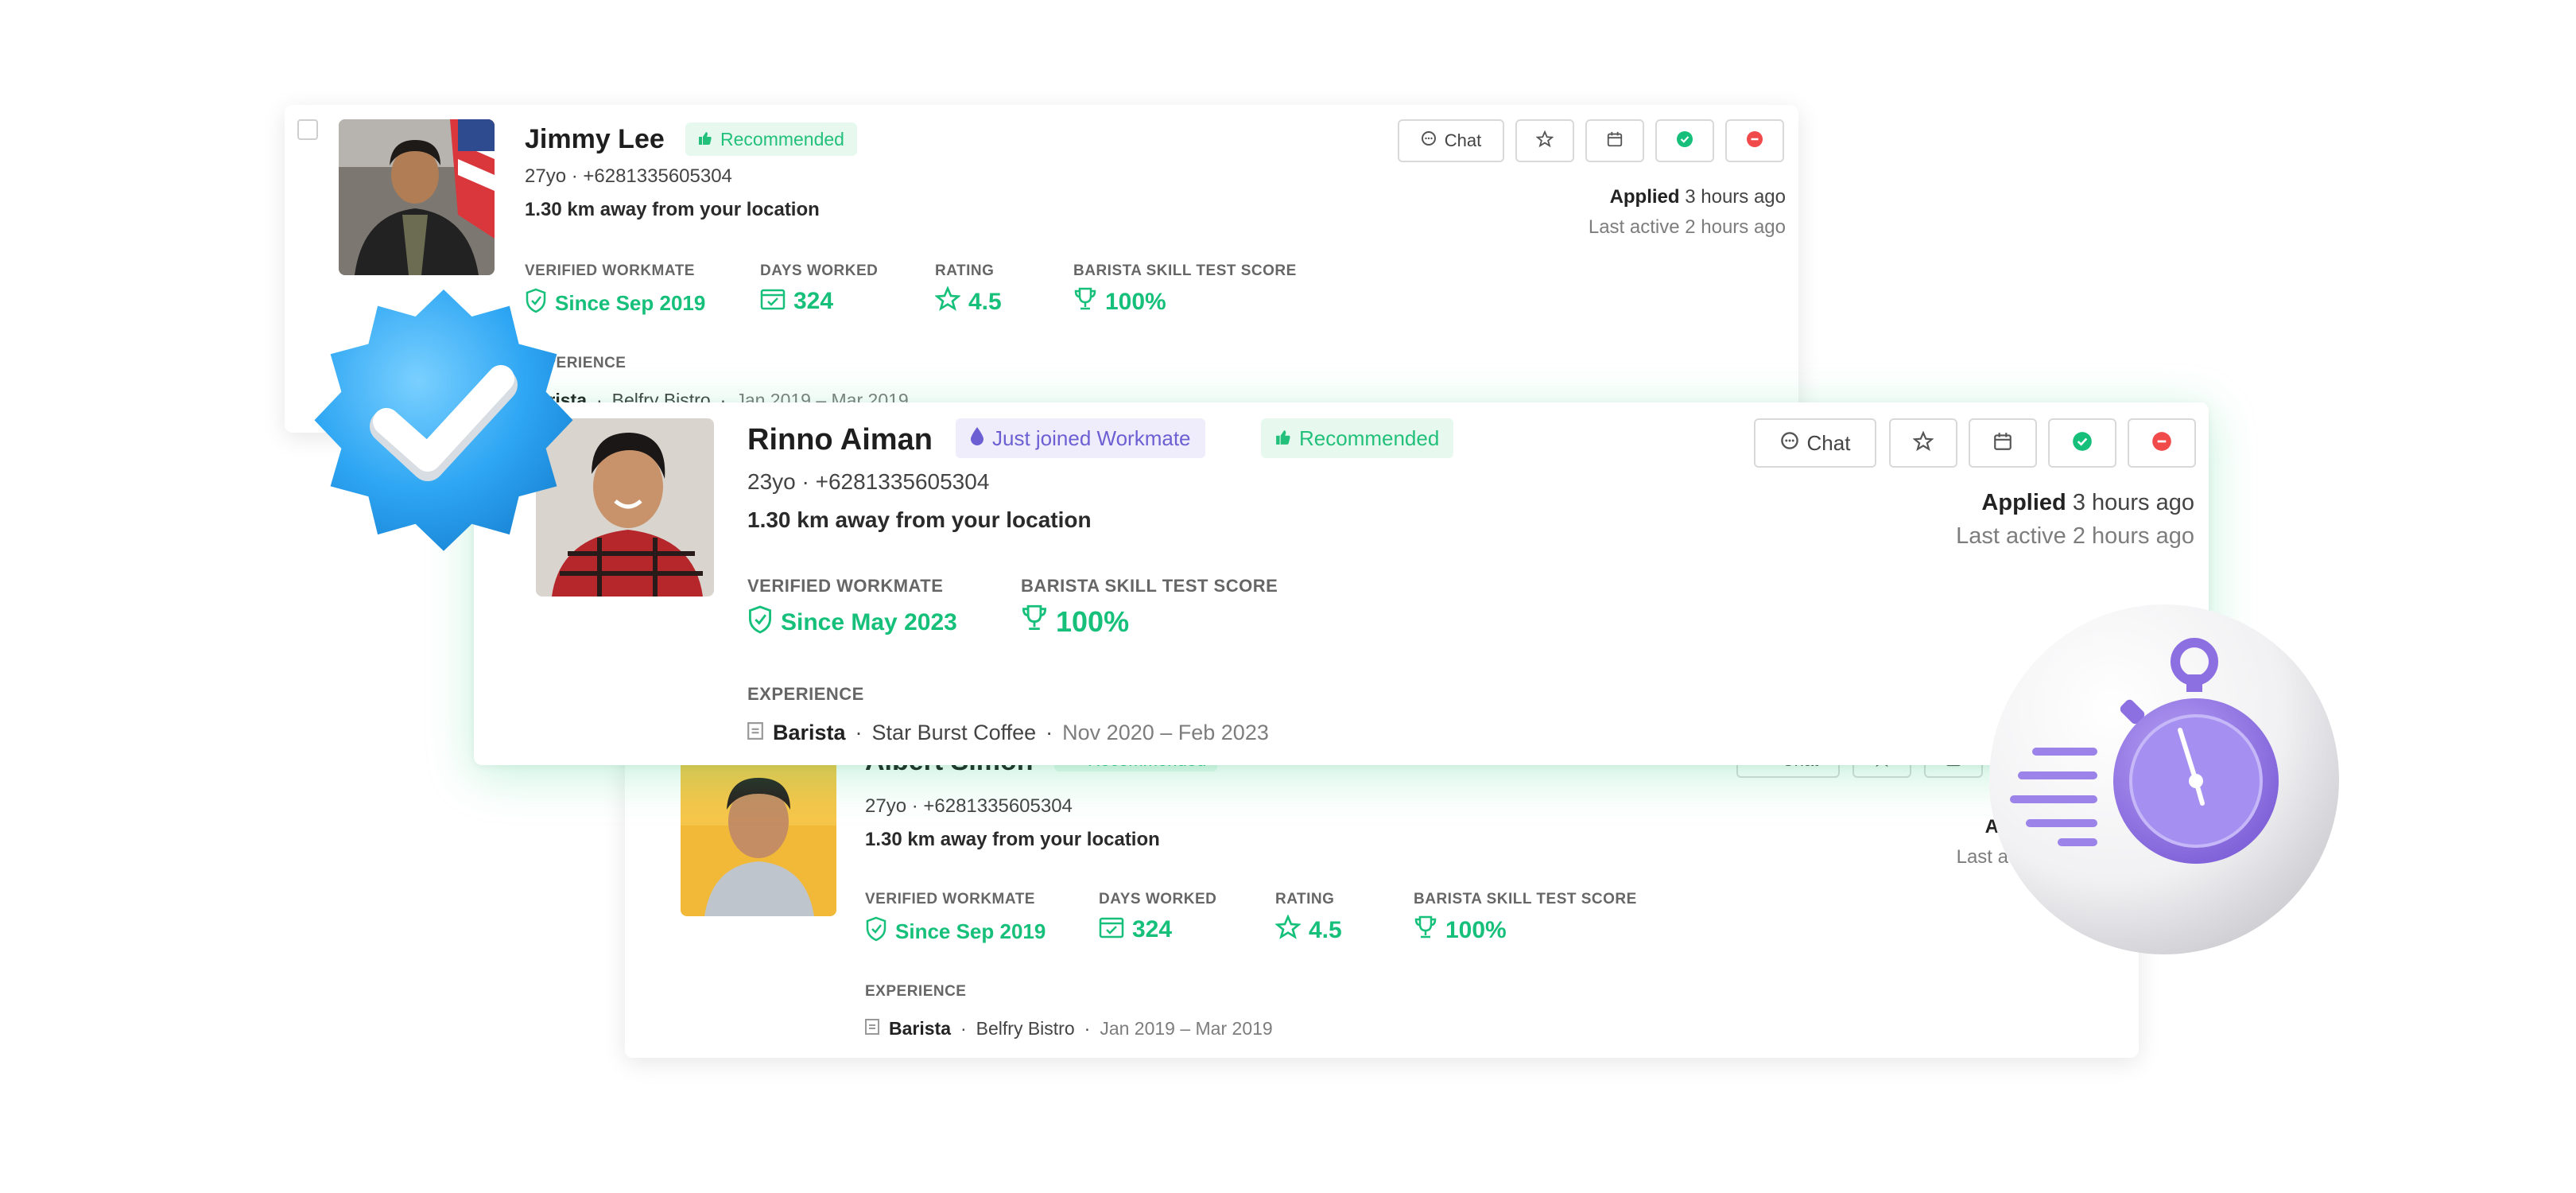  What do you see at coordinates (307, 129) in the screenshot?
I see `select-checkbox` at bounding box center [307, 129].